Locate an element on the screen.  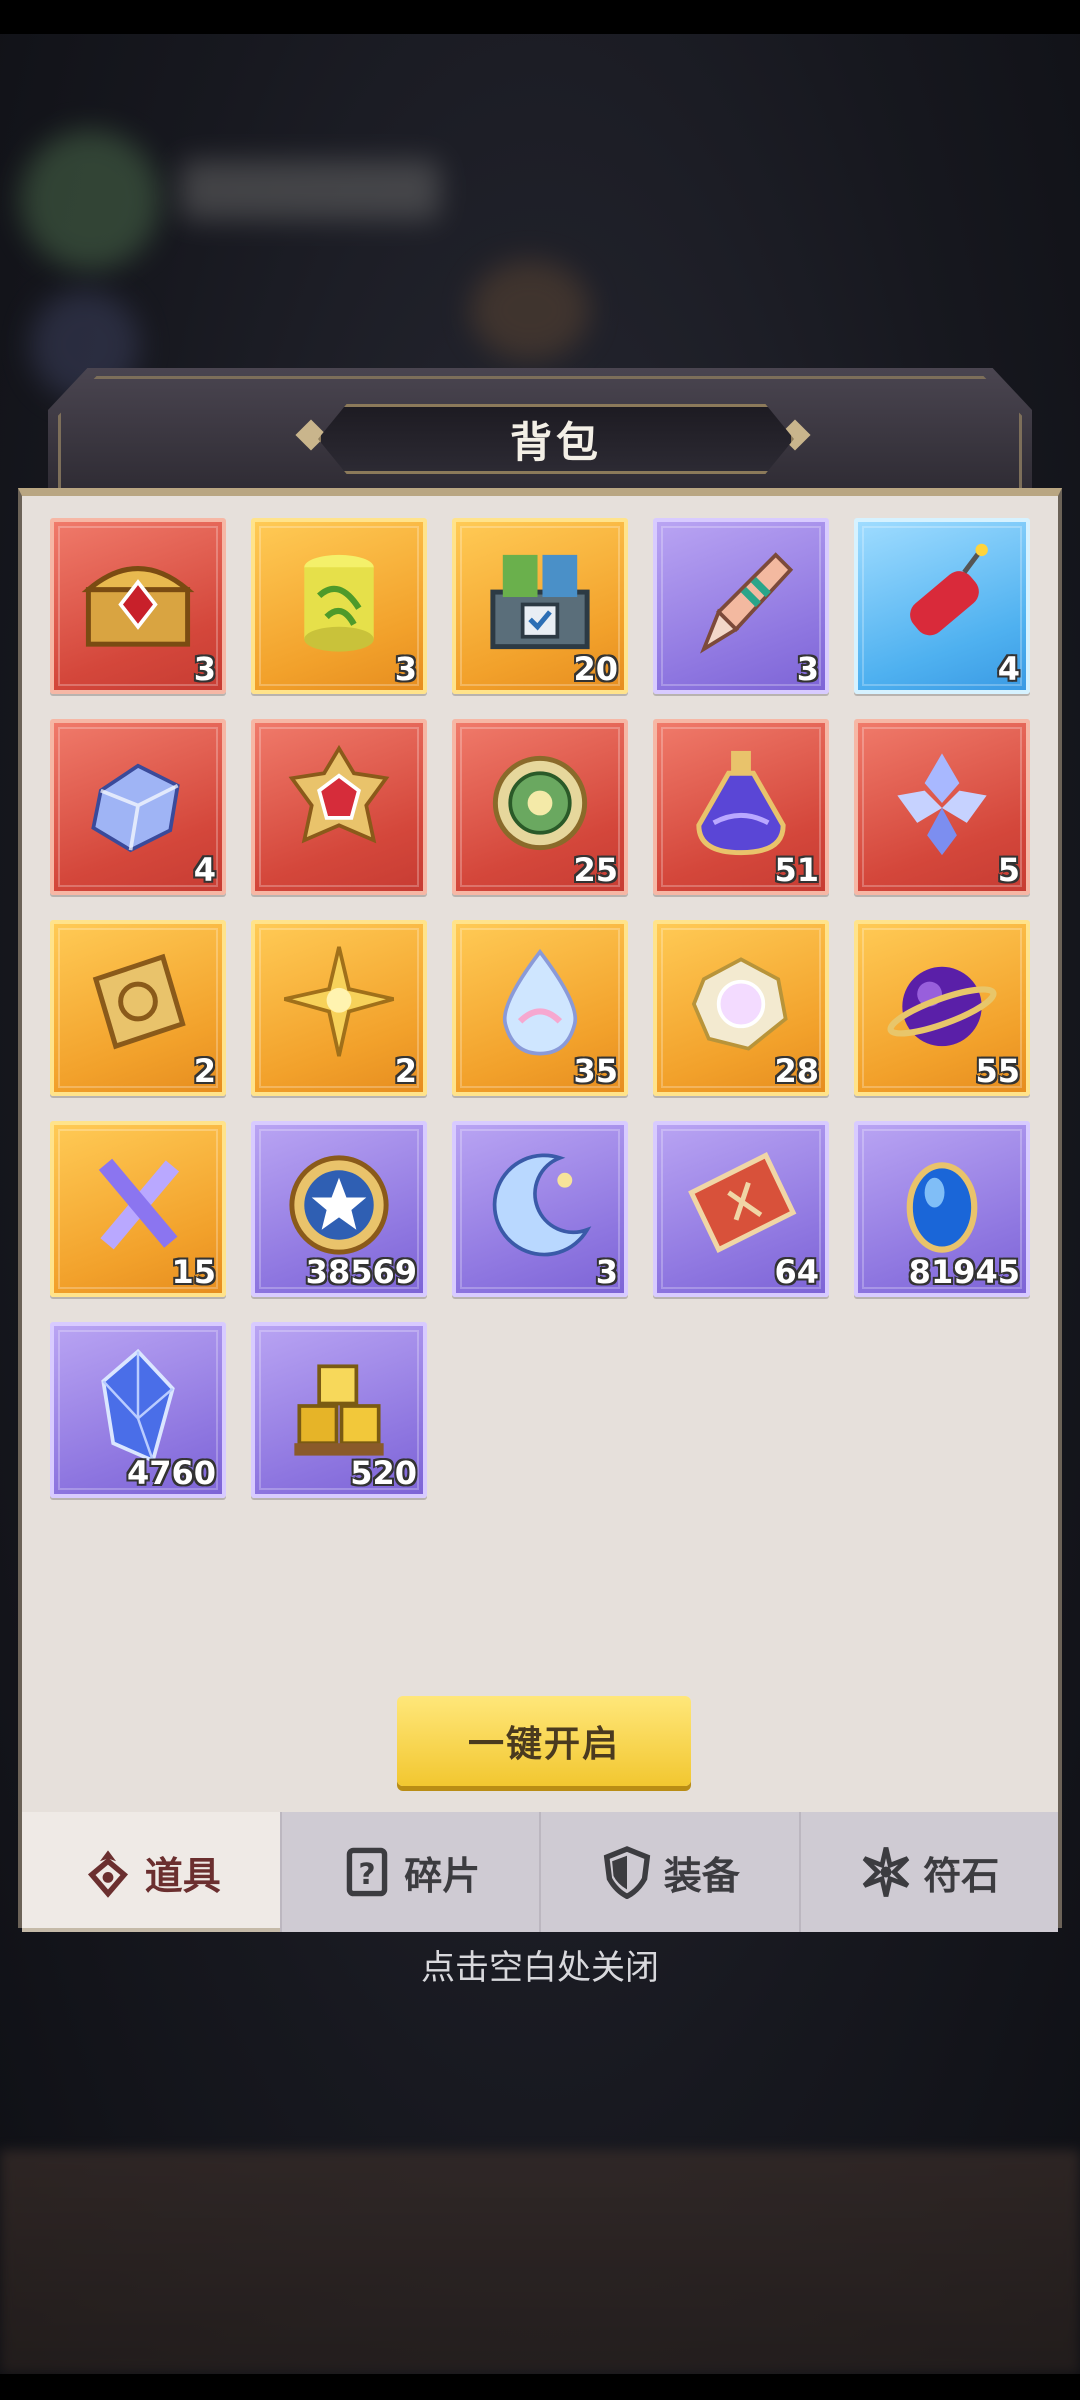
title-plate: 背包 is located at coordinates (556, 439).